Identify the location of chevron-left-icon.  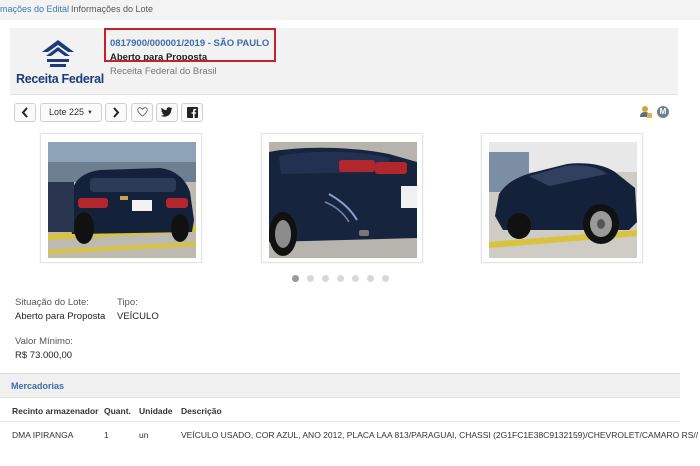
(24, 112).